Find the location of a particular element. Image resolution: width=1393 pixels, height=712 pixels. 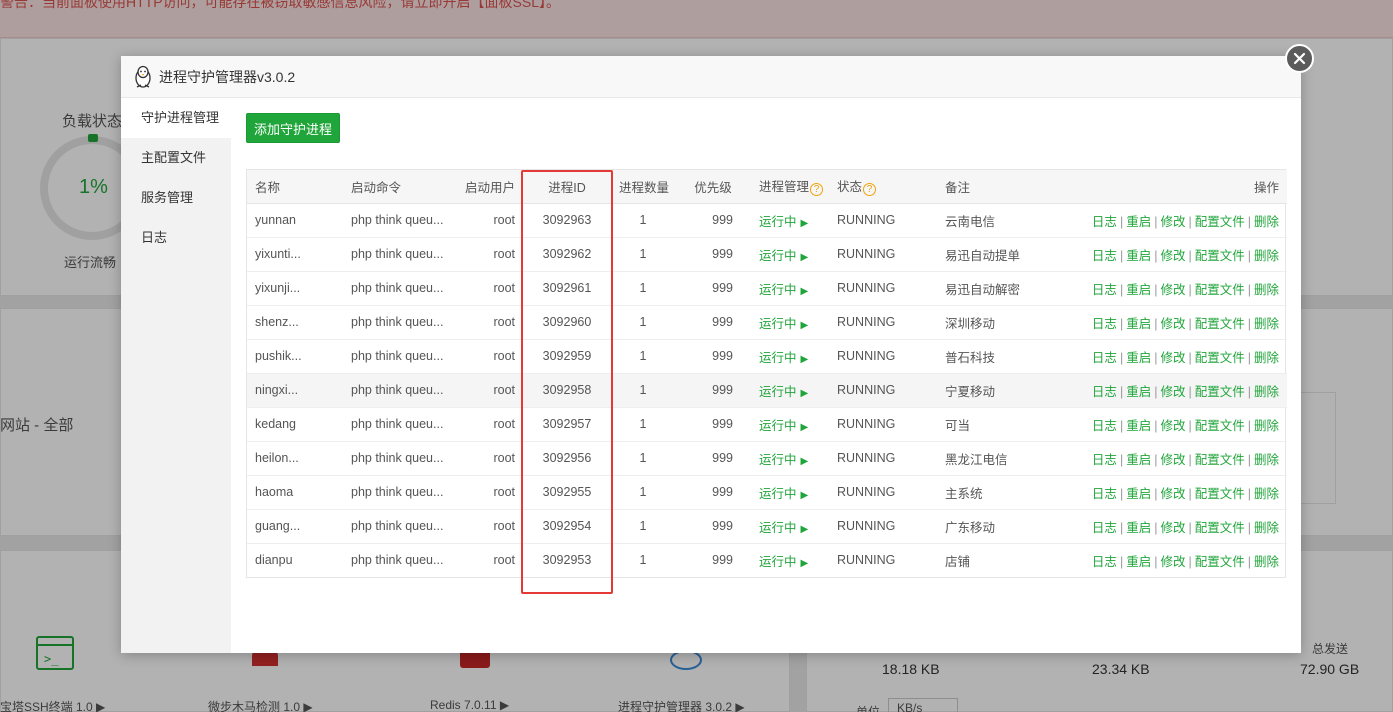

process-note: 宁夏移动 is located at coordinates (992, 390).